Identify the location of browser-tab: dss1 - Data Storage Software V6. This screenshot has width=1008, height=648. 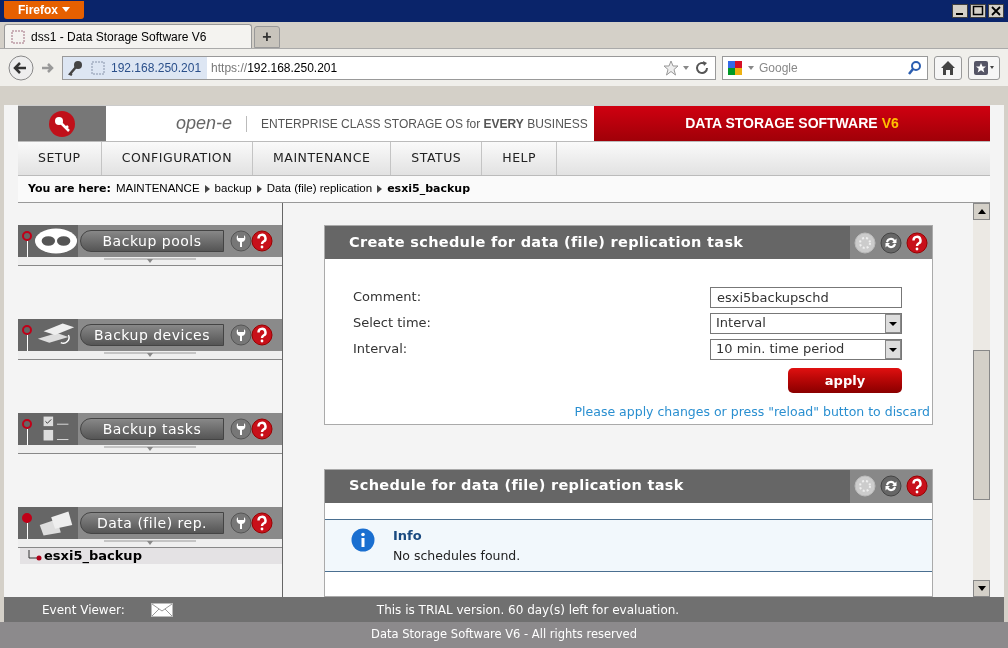
(128, 36).